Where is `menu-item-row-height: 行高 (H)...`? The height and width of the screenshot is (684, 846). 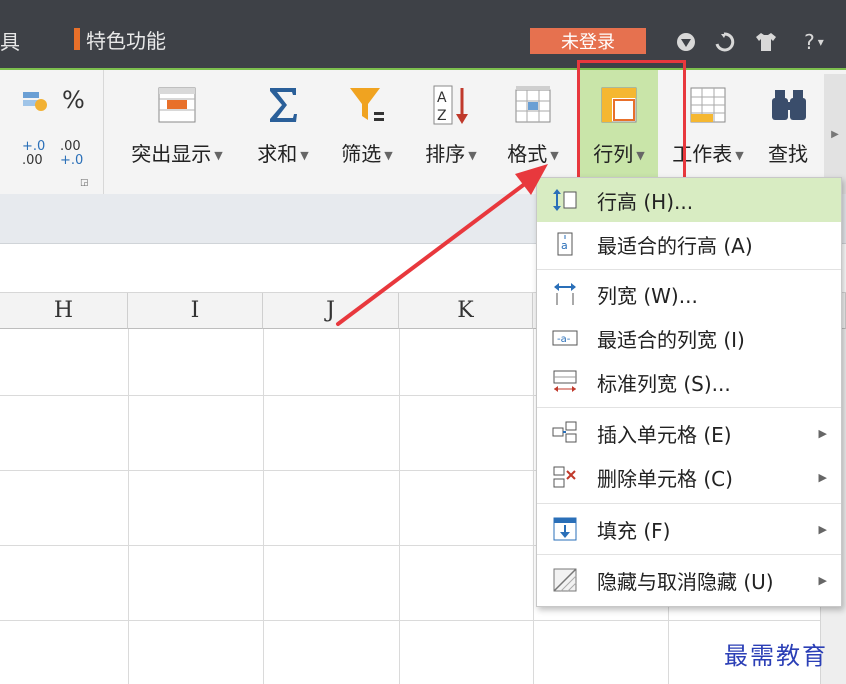
menu-item-row-height: 行高 (H)... is located at coordinates (689, 200).